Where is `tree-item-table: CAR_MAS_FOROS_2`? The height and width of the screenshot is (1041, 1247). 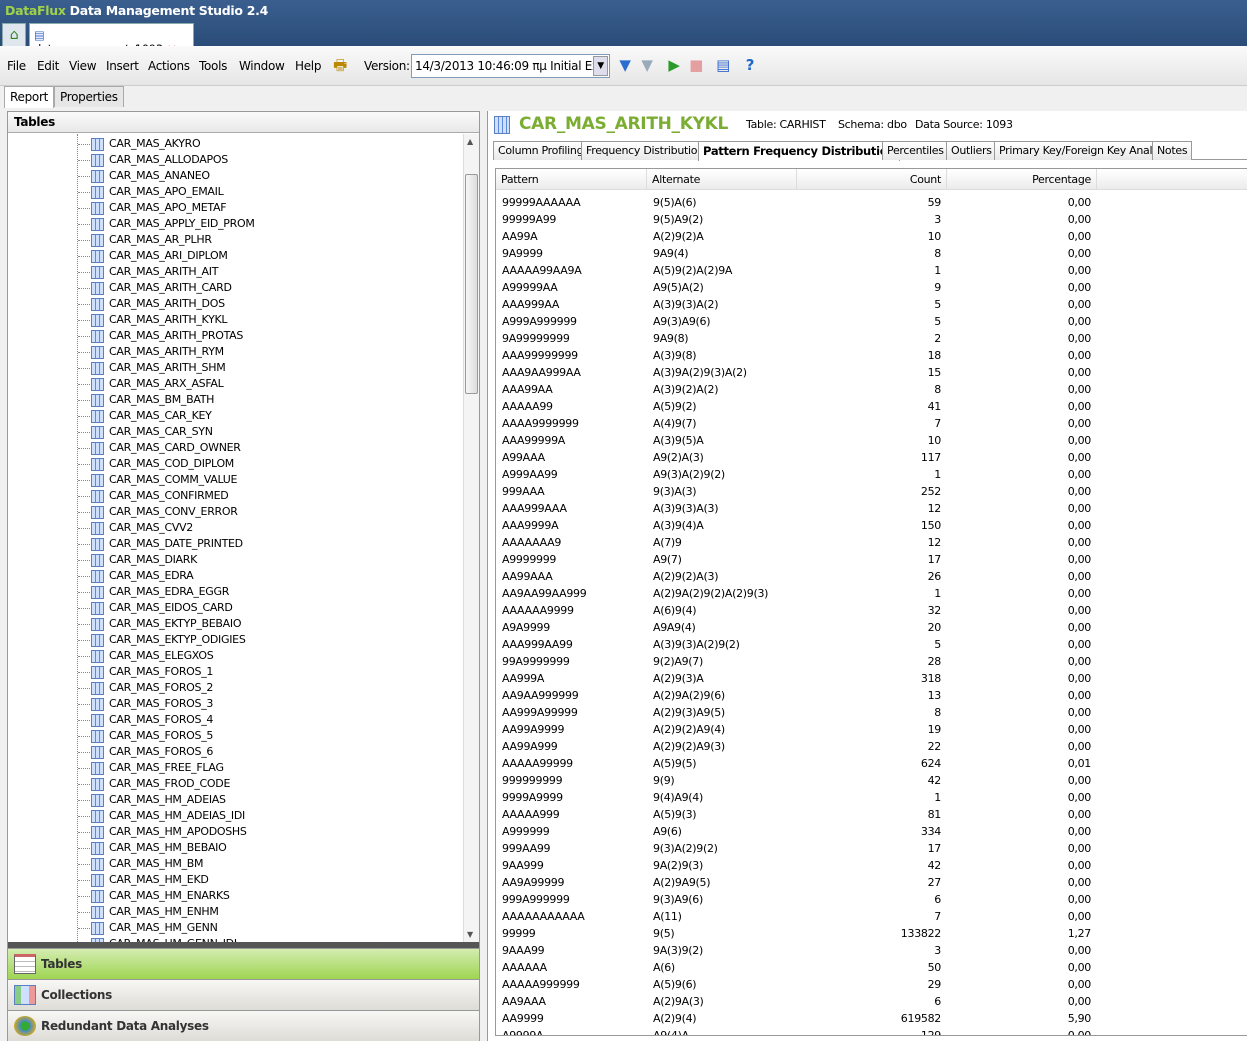 tree-item-table: CAR_MAS_FOROS_2 is located at coordinates (145, 689).